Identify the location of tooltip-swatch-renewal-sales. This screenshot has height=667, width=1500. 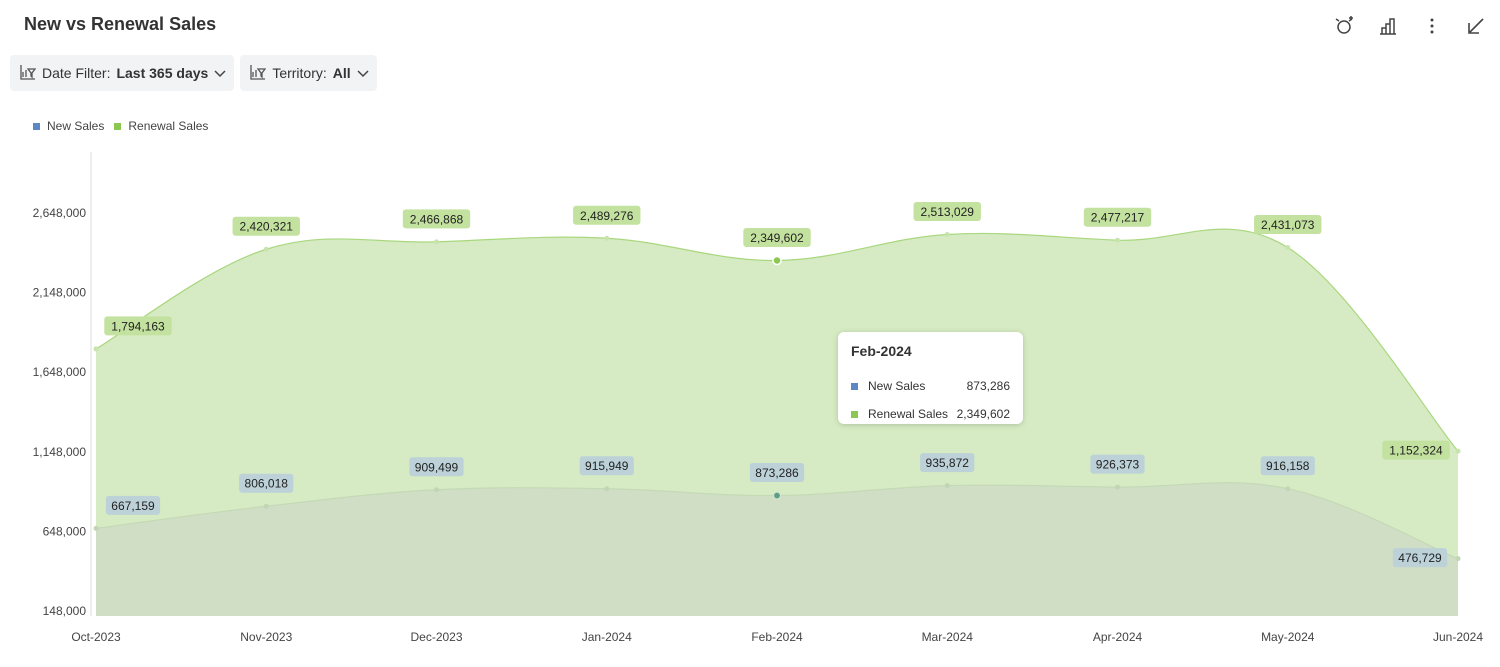
(854, 414).